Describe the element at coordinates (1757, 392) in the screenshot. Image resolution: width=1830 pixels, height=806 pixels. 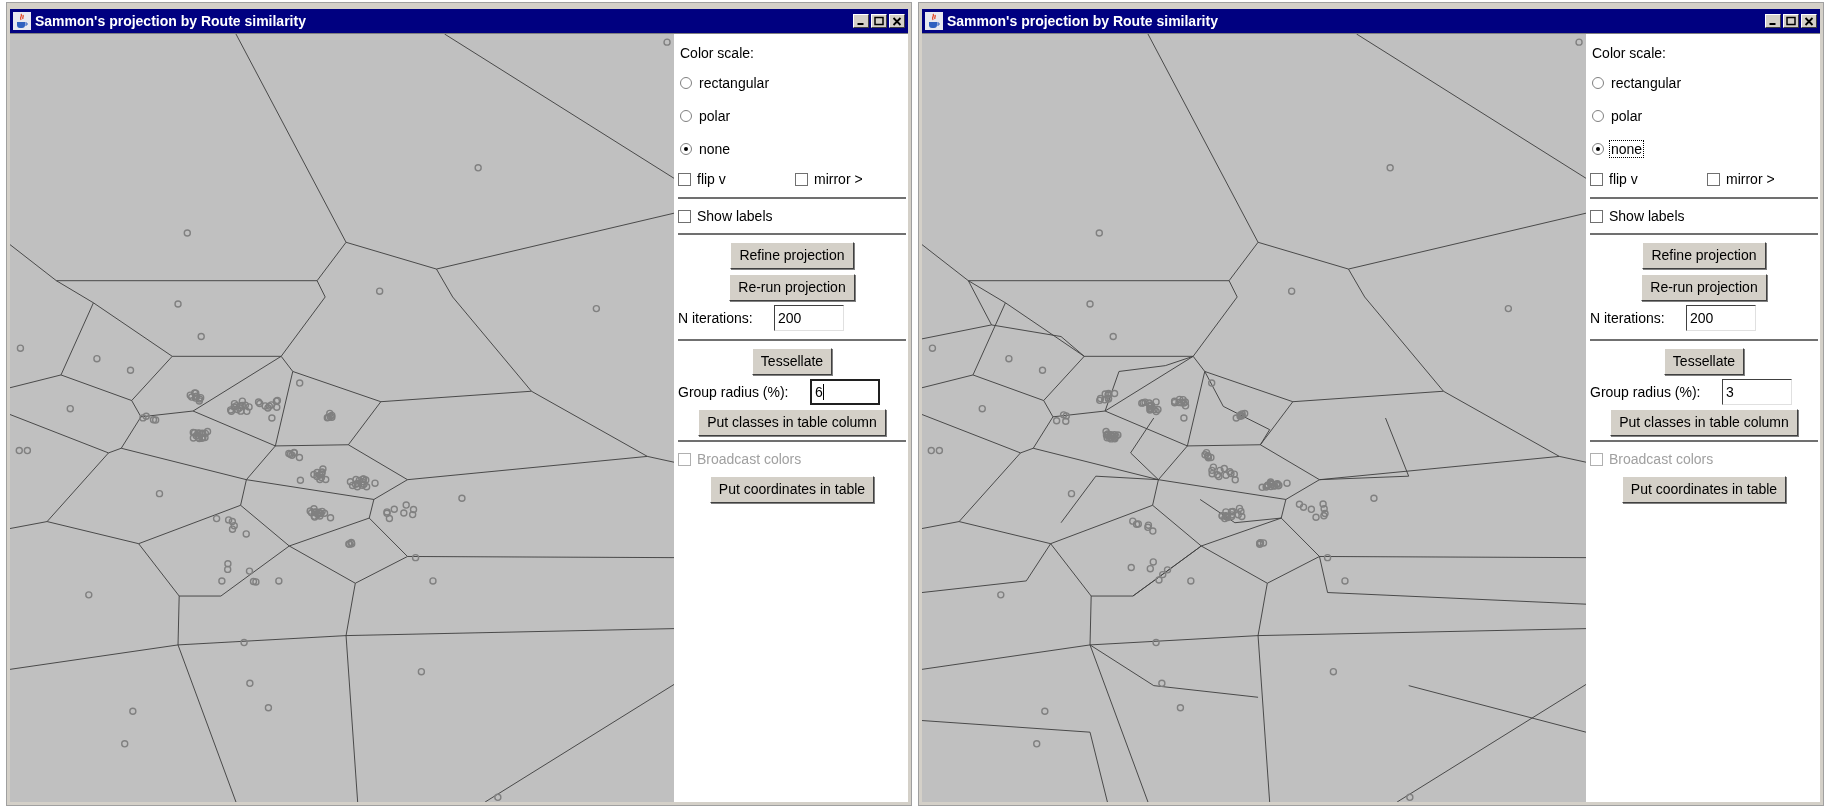
I see `text-field: 3` at that location.